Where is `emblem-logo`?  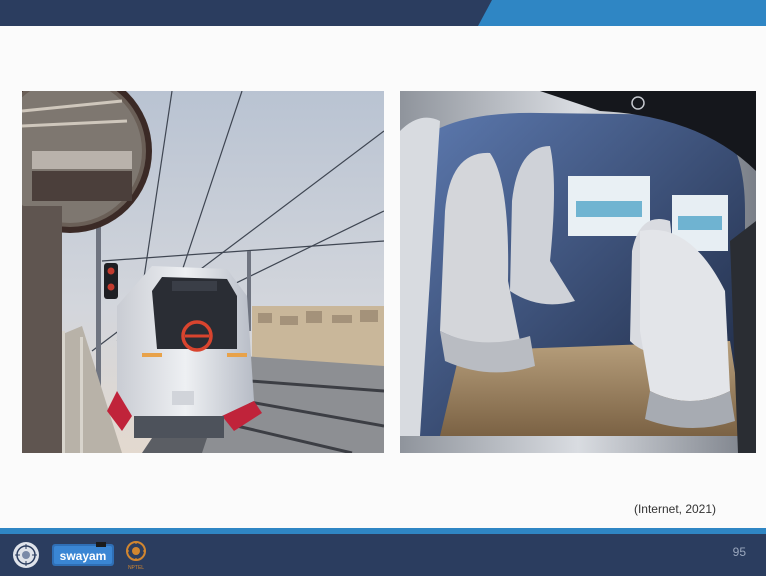
emblem-logo is located at coordinates (26, 555).